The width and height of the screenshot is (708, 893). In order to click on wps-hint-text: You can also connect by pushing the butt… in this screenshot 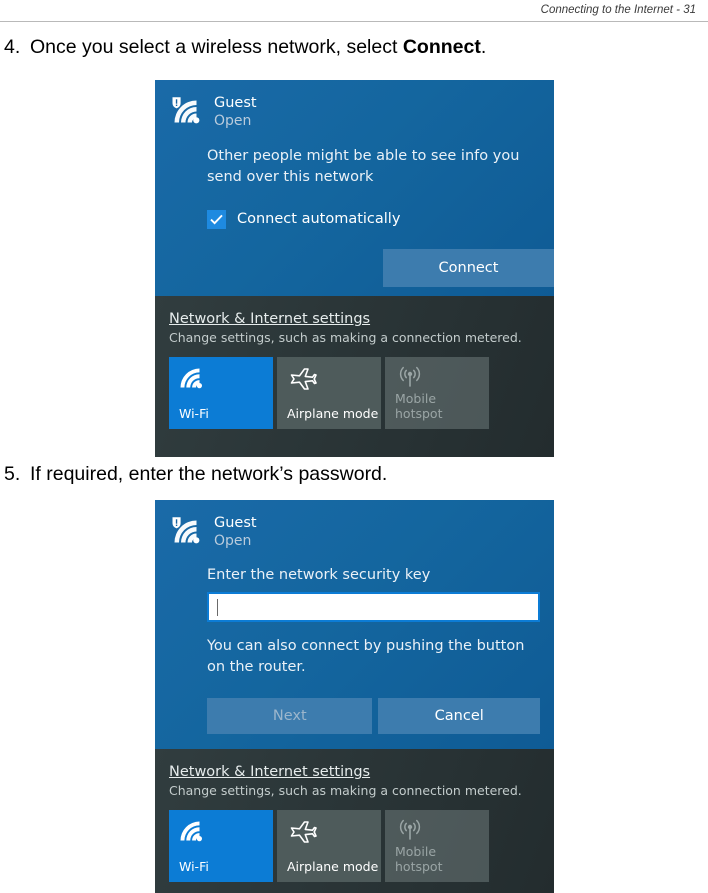, I will do `click(366, 657)`.